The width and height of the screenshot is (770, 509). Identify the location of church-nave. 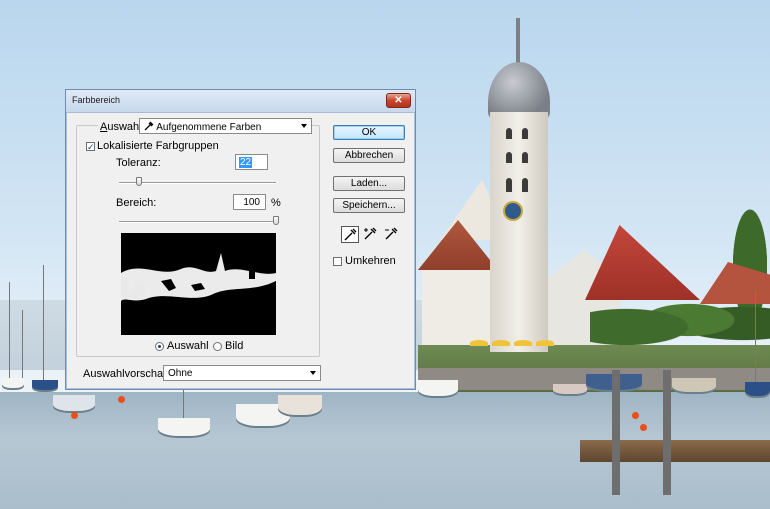
(459, 305).